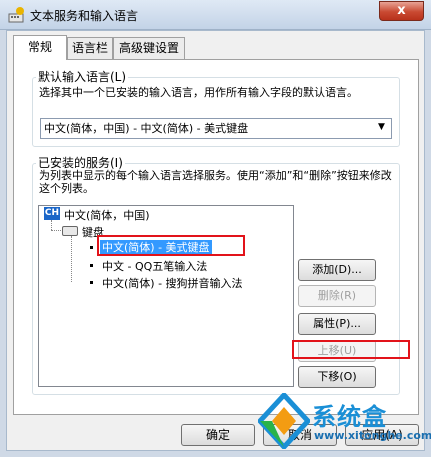 This screenshot has height=457, width=431. I want to click on tab-general: 常规, so click(40, 47).